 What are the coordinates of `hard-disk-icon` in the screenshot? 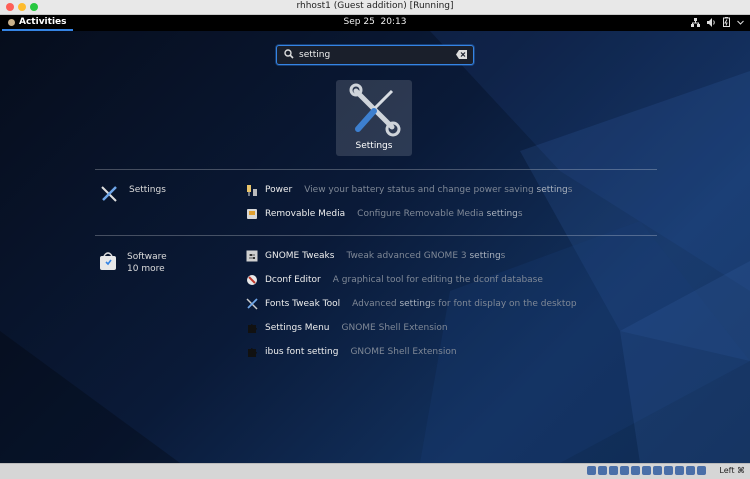 It's located at (591, 470).